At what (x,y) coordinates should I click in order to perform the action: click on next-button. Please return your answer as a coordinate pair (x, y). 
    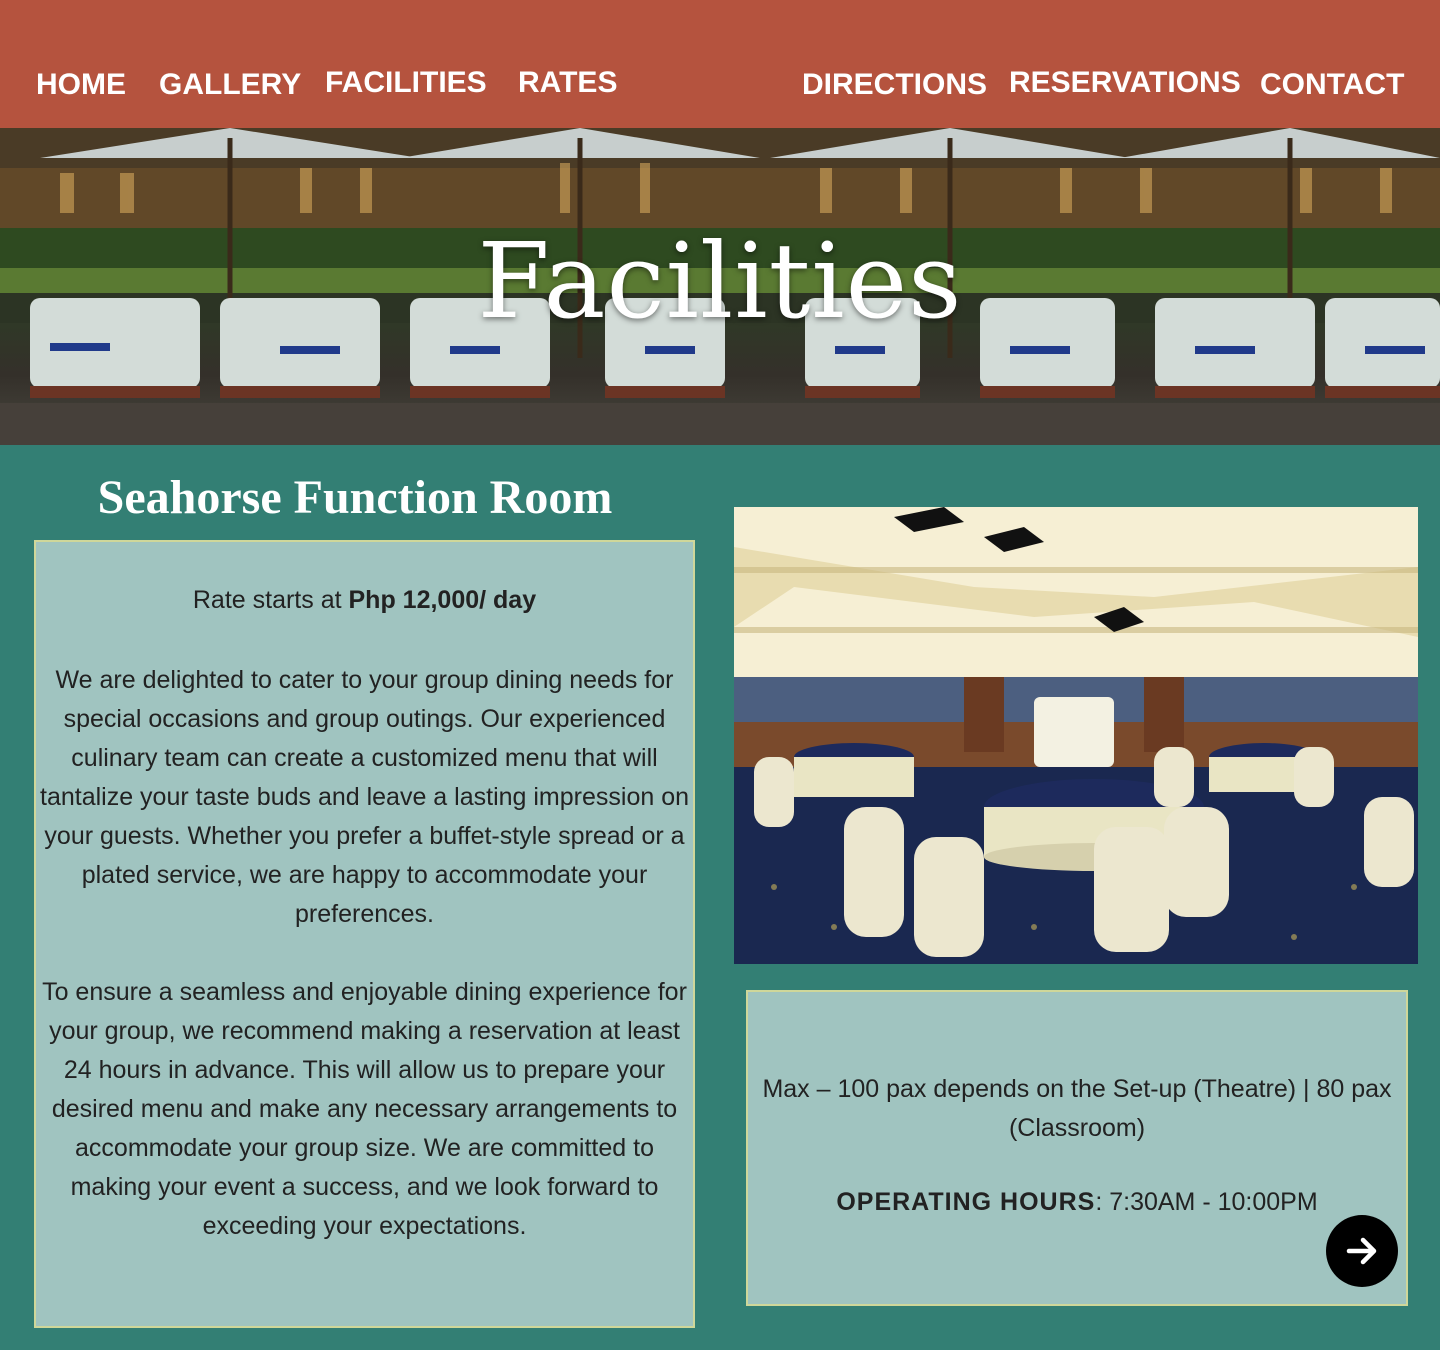
    Looking at the image, I should click on (1362, 1251).